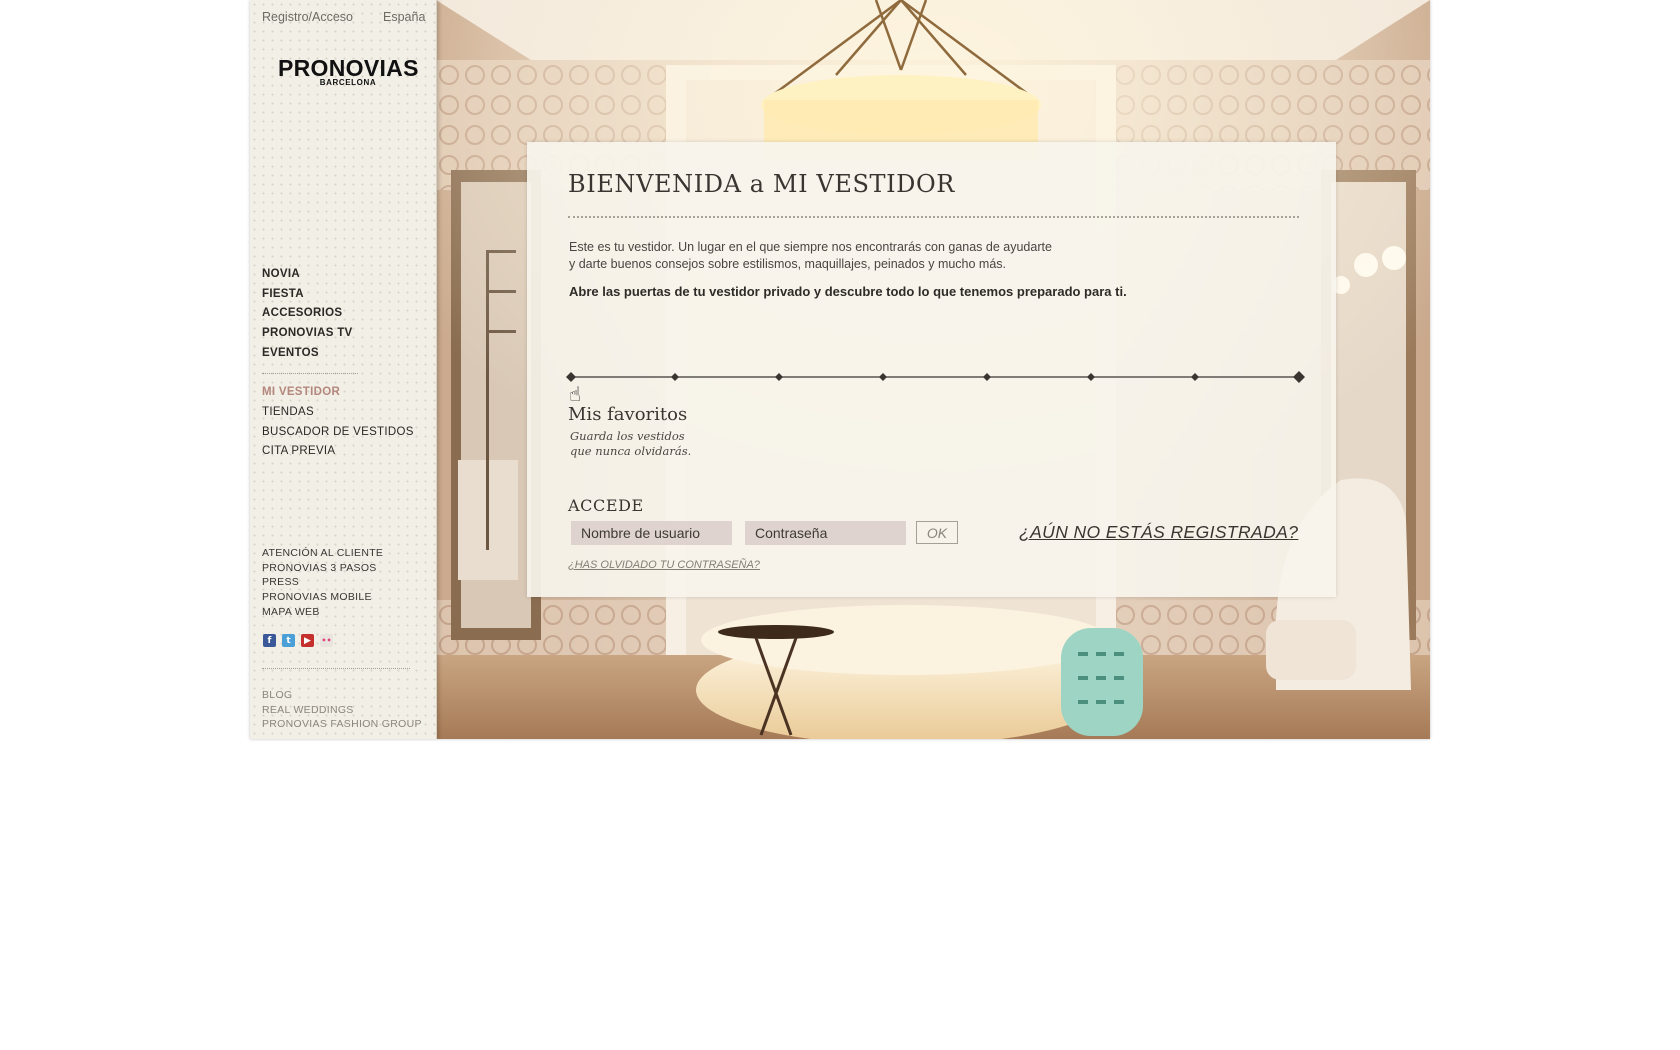  What do you see at coordinates (825, 533) in the screenshot?
I see `password-input` at bounding box center [825, 533].